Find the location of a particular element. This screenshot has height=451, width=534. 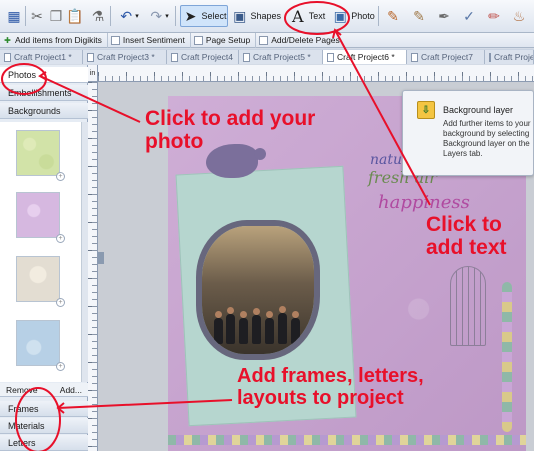

gallery-scrollbar is located at coordinates (84, 252).